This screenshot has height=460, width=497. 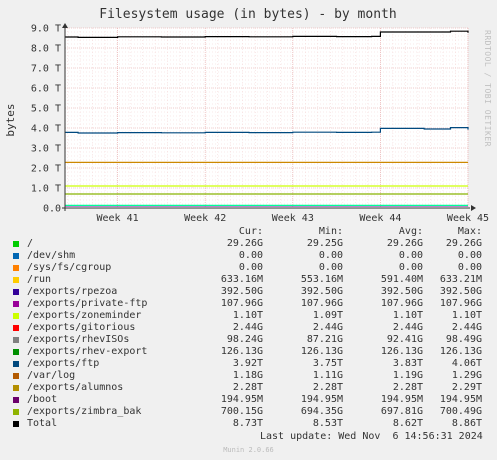 What do you see at coordinates (46, 149) in the screenshot?
I see `y-tick-label: 3.0 T` at bounding box center [46, 149].